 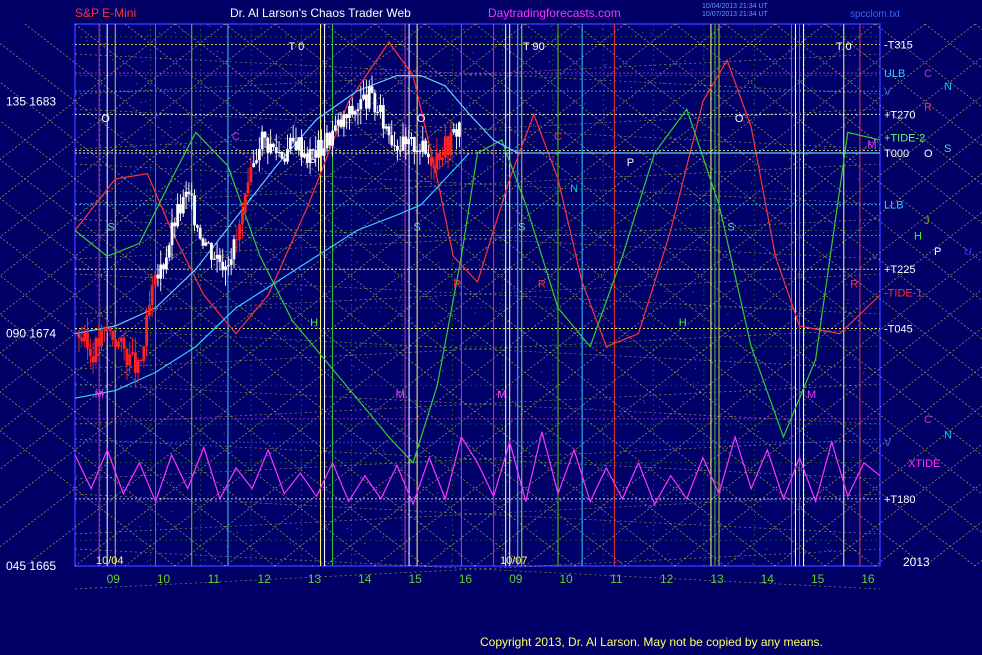 I want to click on site-url: Daytradingforecasts.com, so click(x=554, y=13).